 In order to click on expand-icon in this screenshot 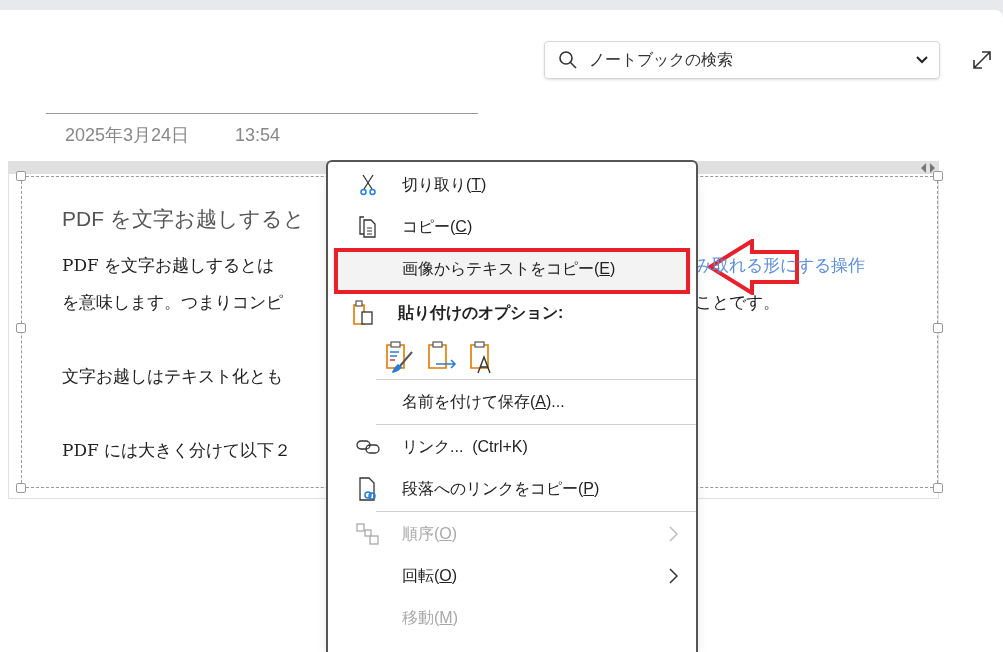, I will do `click(982, 60)`.